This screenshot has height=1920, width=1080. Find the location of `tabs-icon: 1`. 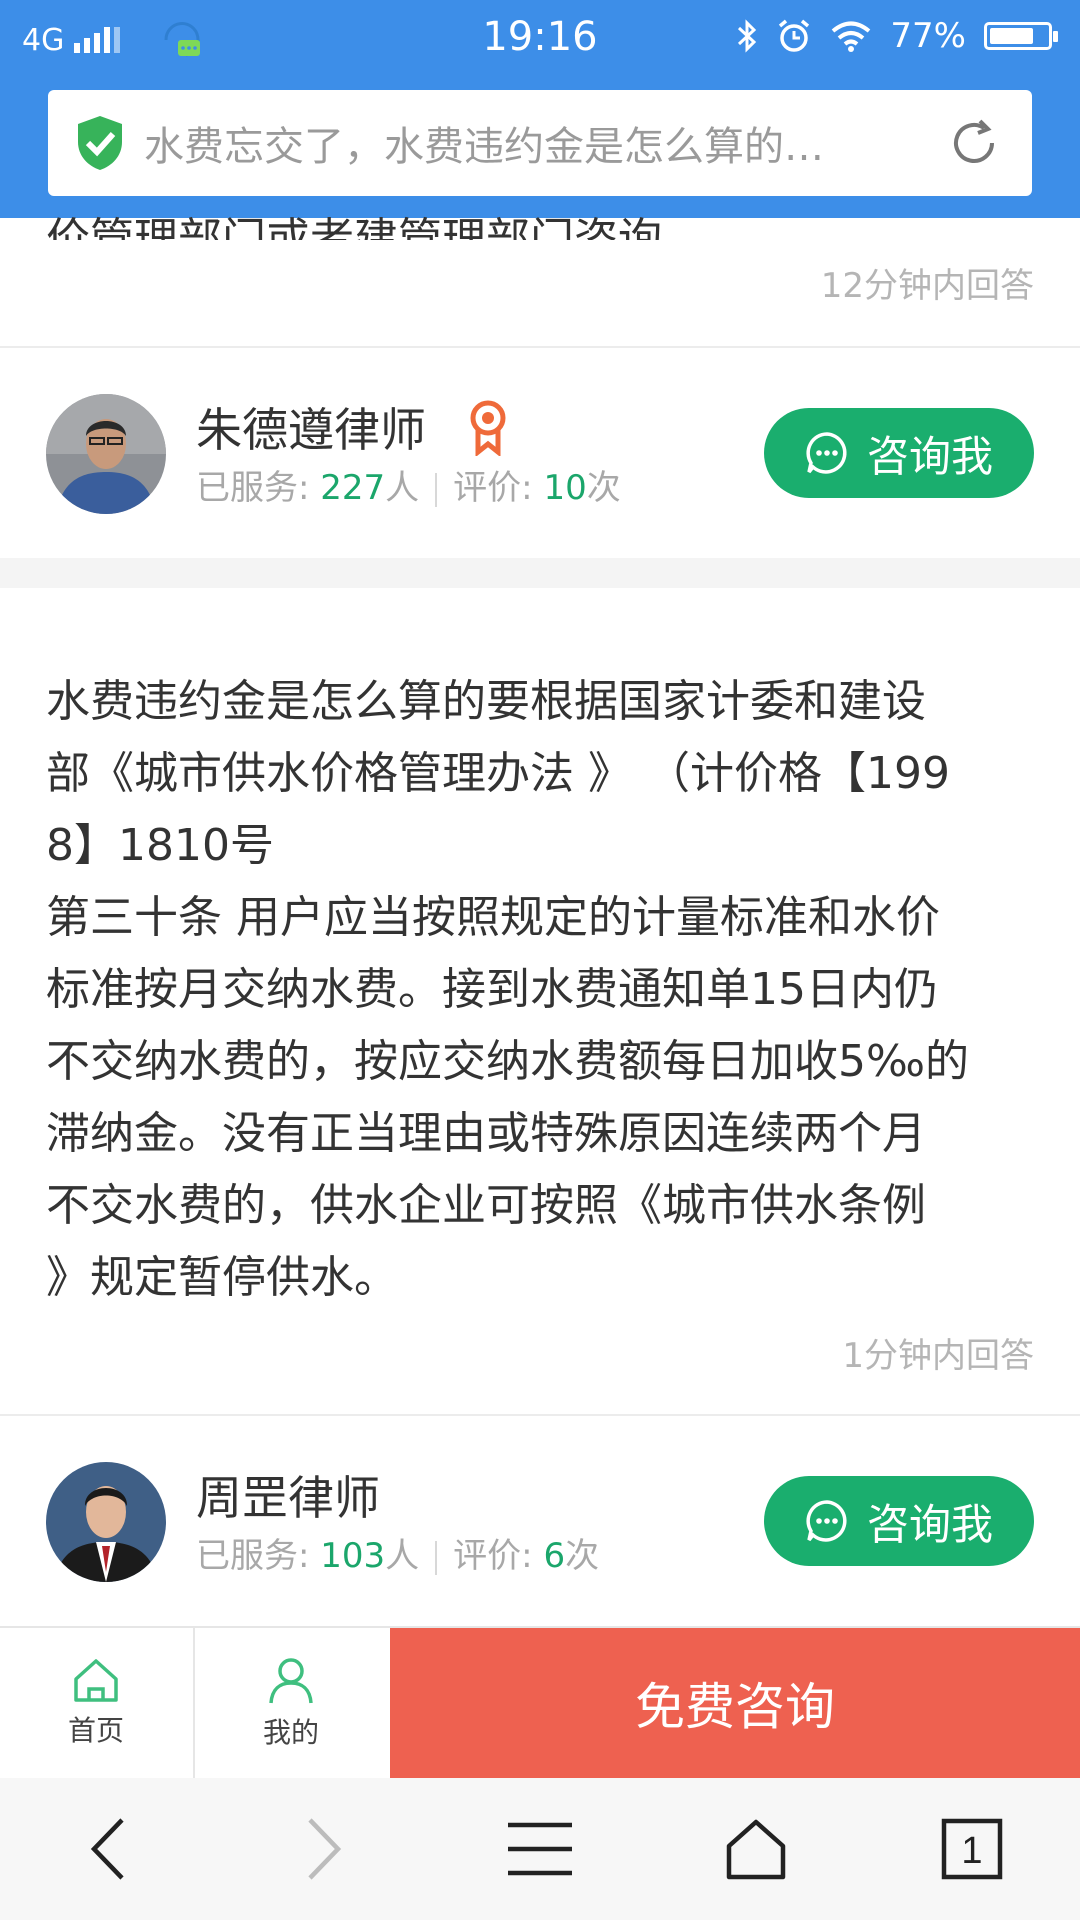

tabs-icon: 1 is located at coordinates (972, 1849).